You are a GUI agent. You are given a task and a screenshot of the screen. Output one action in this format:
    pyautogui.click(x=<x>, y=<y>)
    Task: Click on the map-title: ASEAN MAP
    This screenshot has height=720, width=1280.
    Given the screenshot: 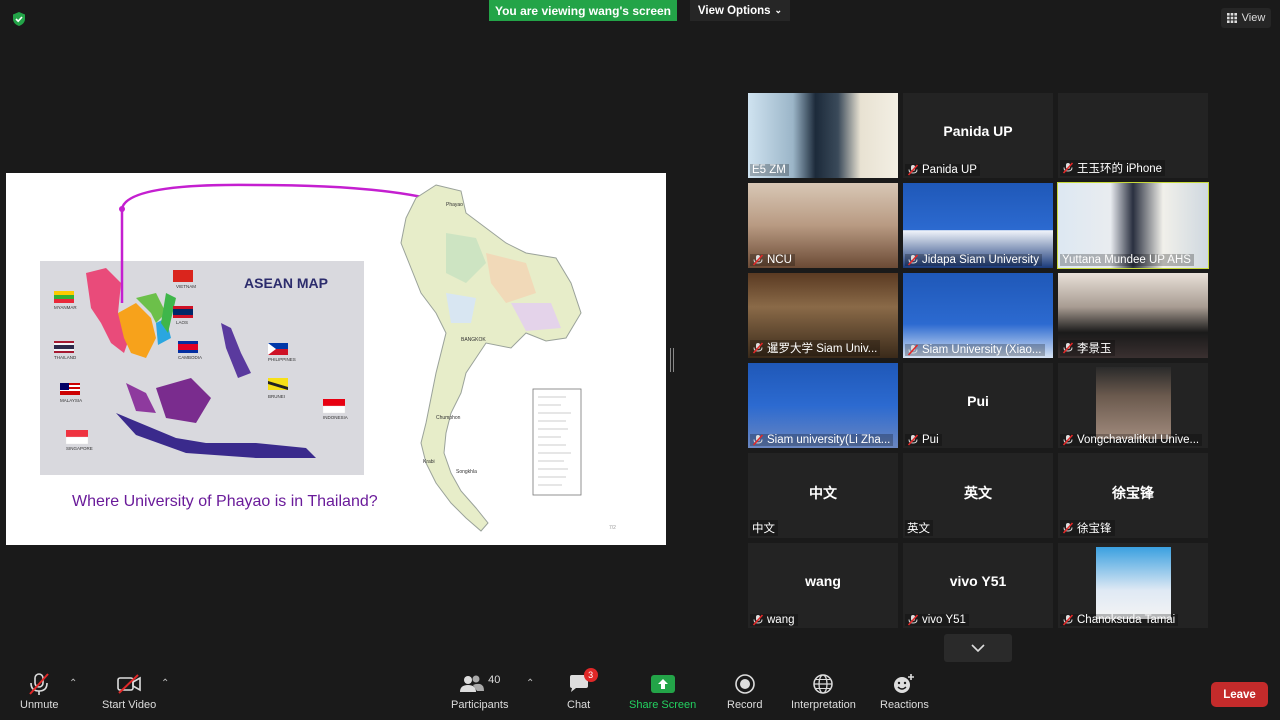 What is the action you would take?
    pyautogui.click(x=286, y=283)
    